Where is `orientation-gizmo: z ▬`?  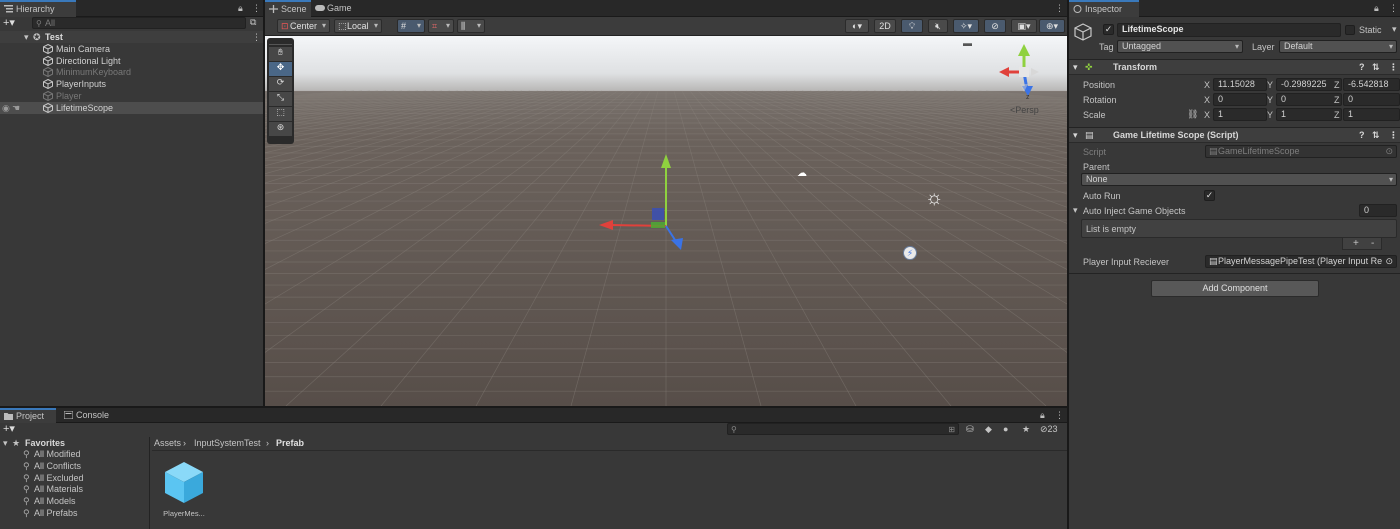 orientation-gizmo: z ▬ is located at coordinates (1009, 72).